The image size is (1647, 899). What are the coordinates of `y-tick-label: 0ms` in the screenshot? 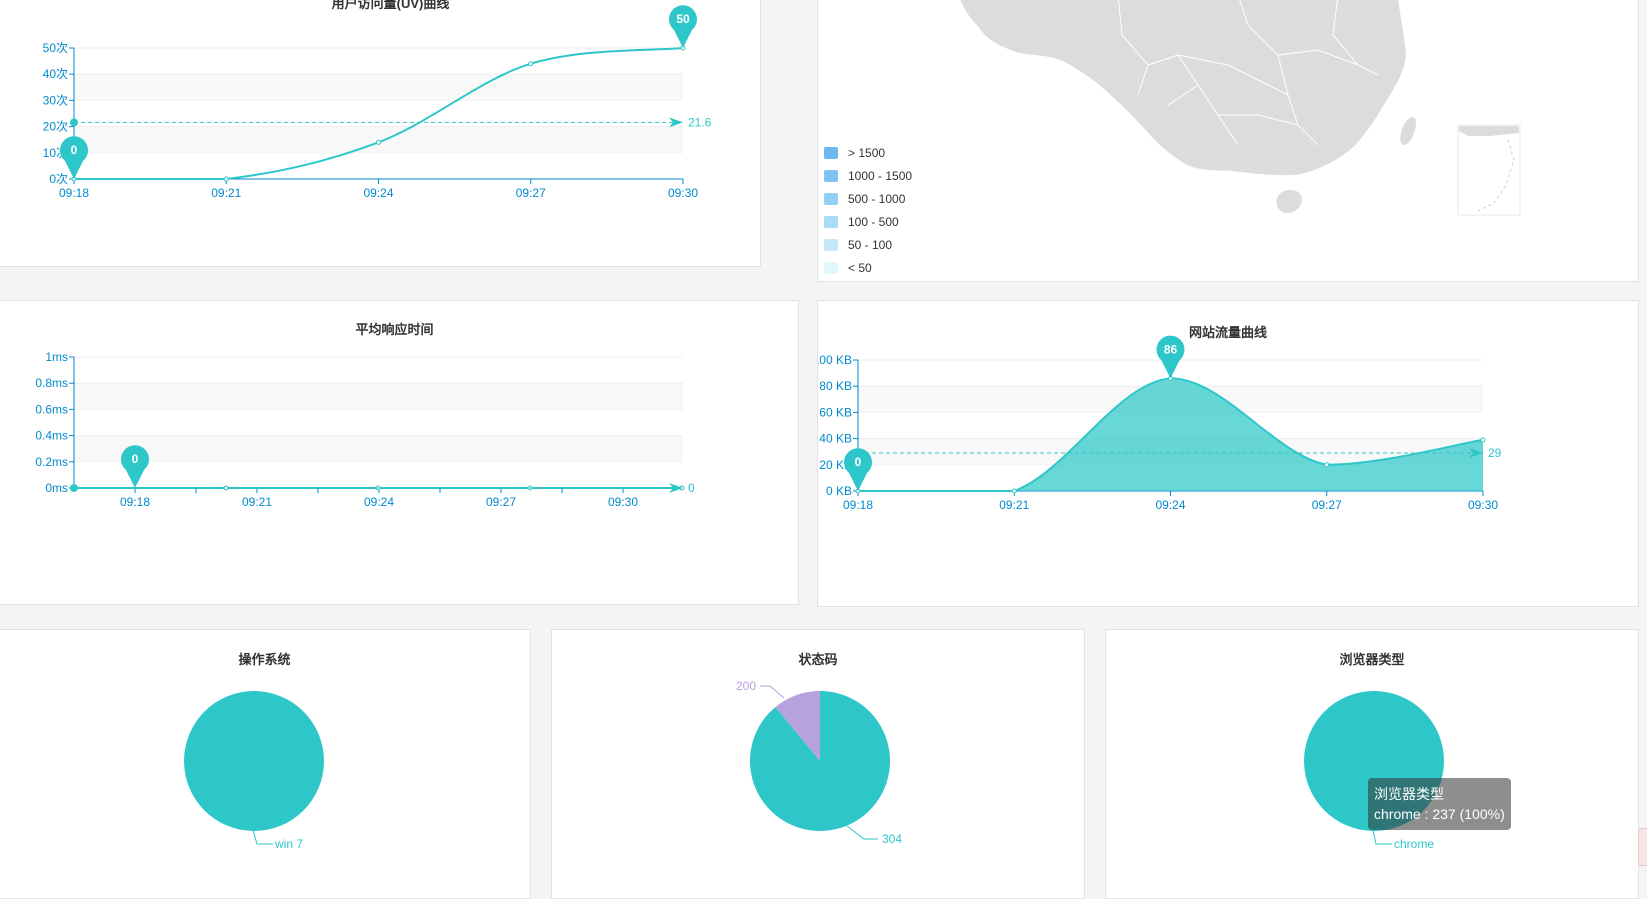 It's located at (56, 488).